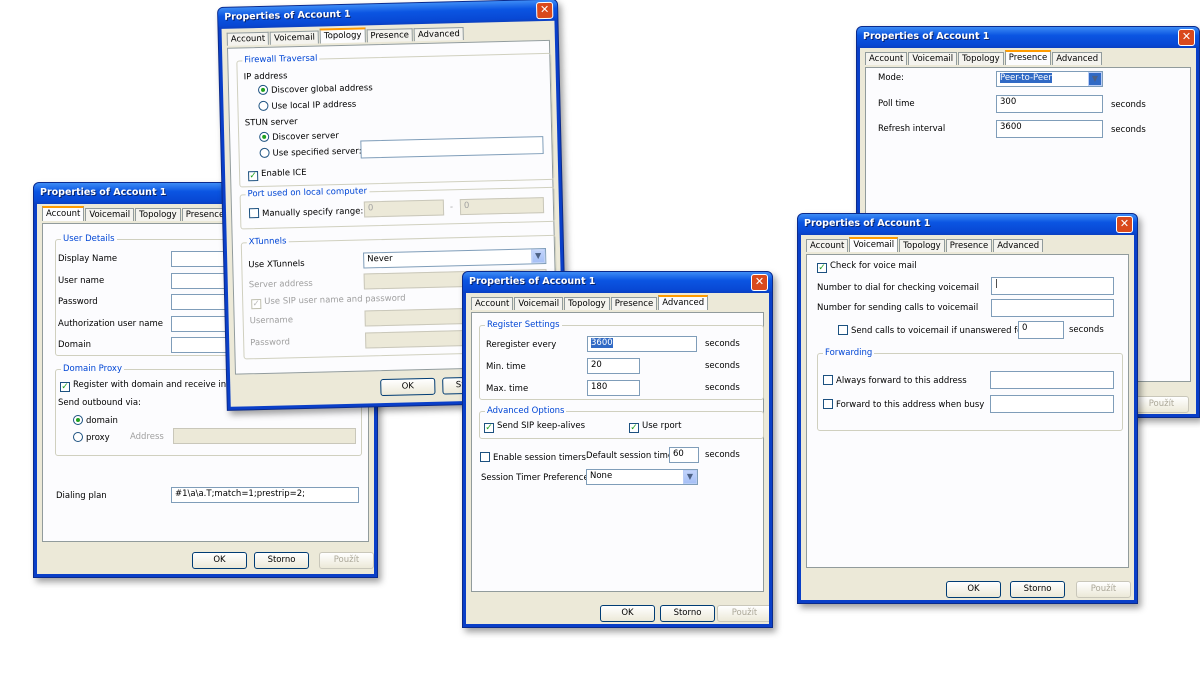 This screenshot has width=1200, height=675. Describe the element at coordinates (264, 436) in the screenshot. I see `proxy-address-field` at that location.